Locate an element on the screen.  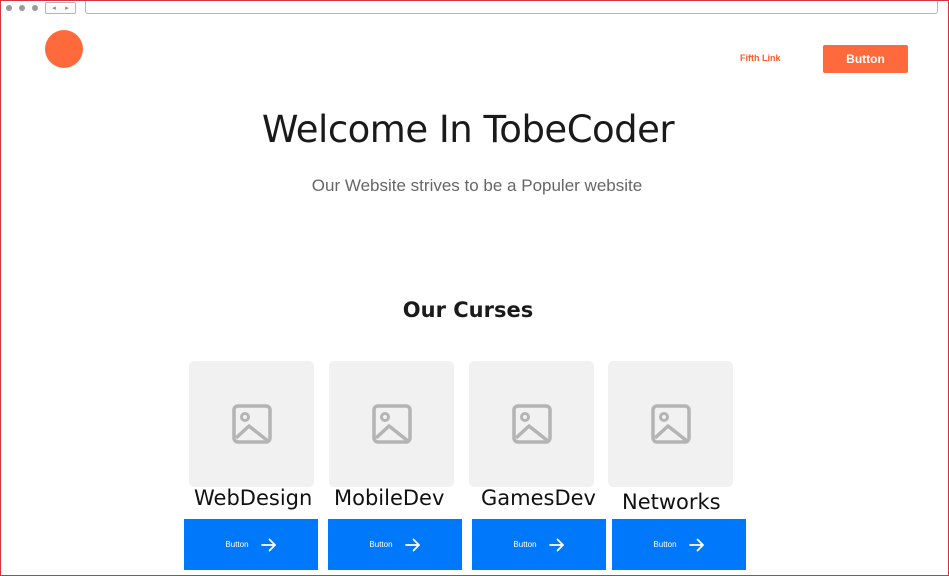
course-title-mobiledev: MobileDev is located at coordinates (389, 498).